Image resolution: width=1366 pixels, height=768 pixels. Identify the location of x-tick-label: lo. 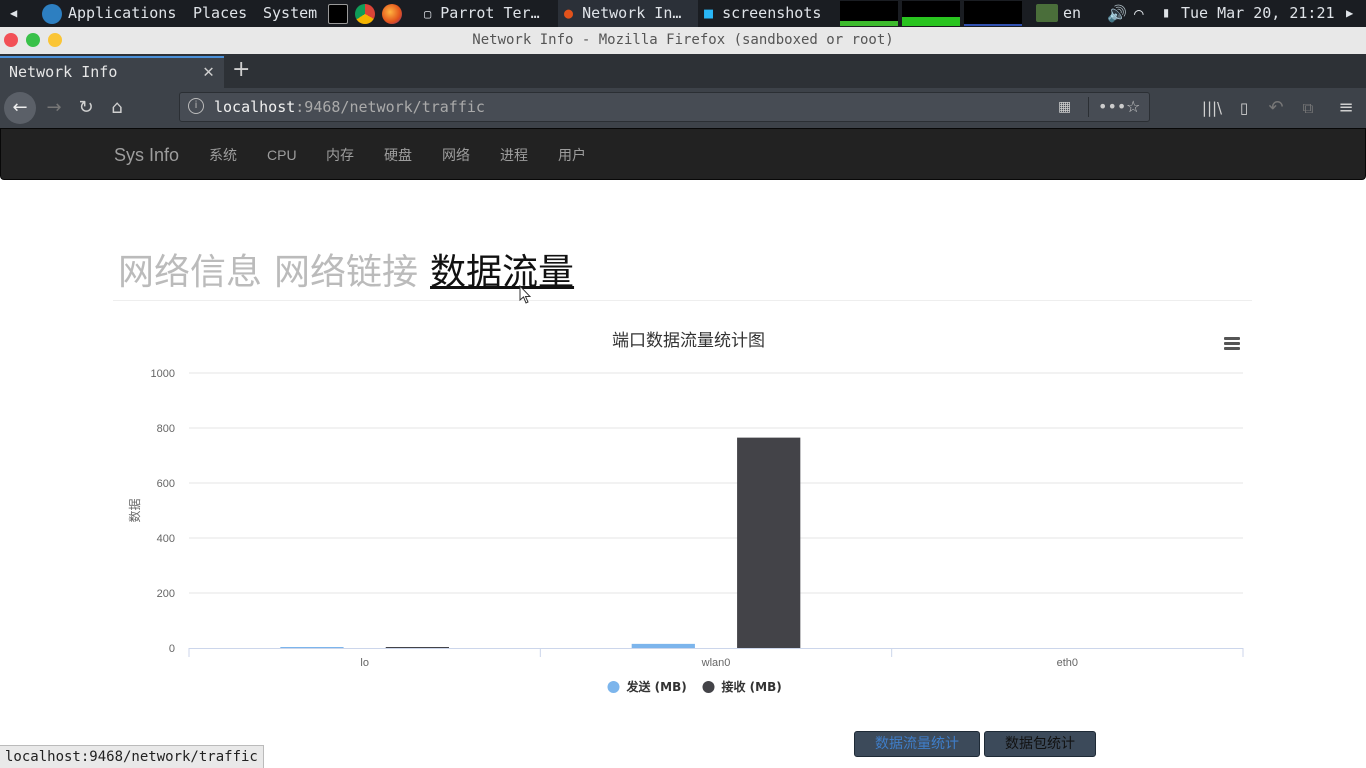
(364, 663).